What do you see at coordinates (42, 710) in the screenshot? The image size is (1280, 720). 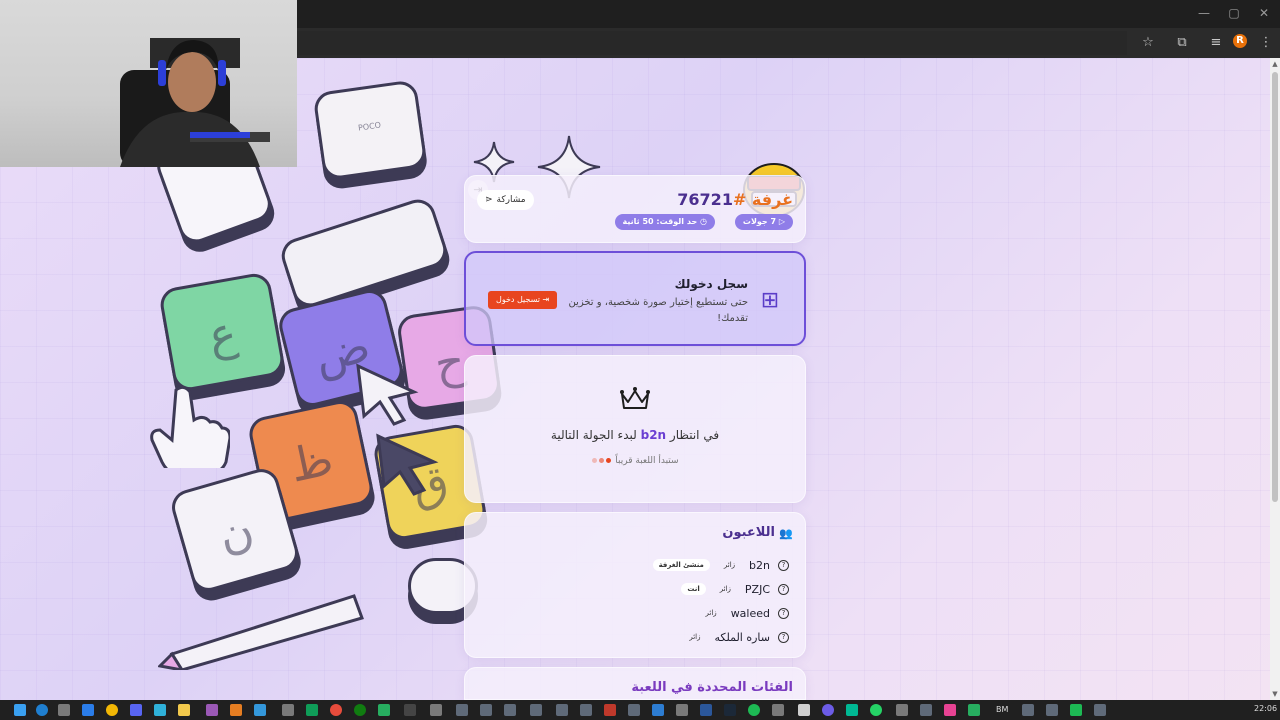 I see `edge-icon` at bounding box center [42, 710].